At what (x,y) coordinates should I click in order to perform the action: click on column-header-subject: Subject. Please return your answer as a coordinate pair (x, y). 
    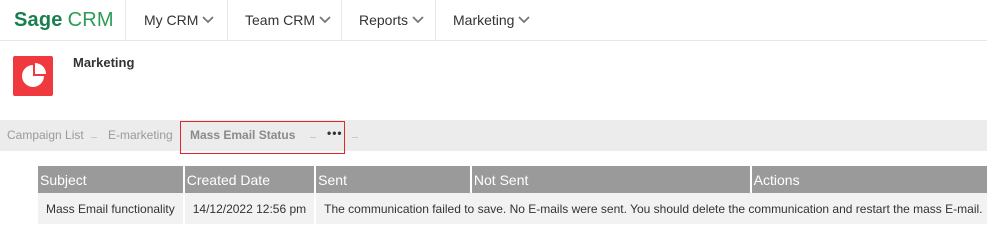
    Looking at the image, I should click on (110, 179).